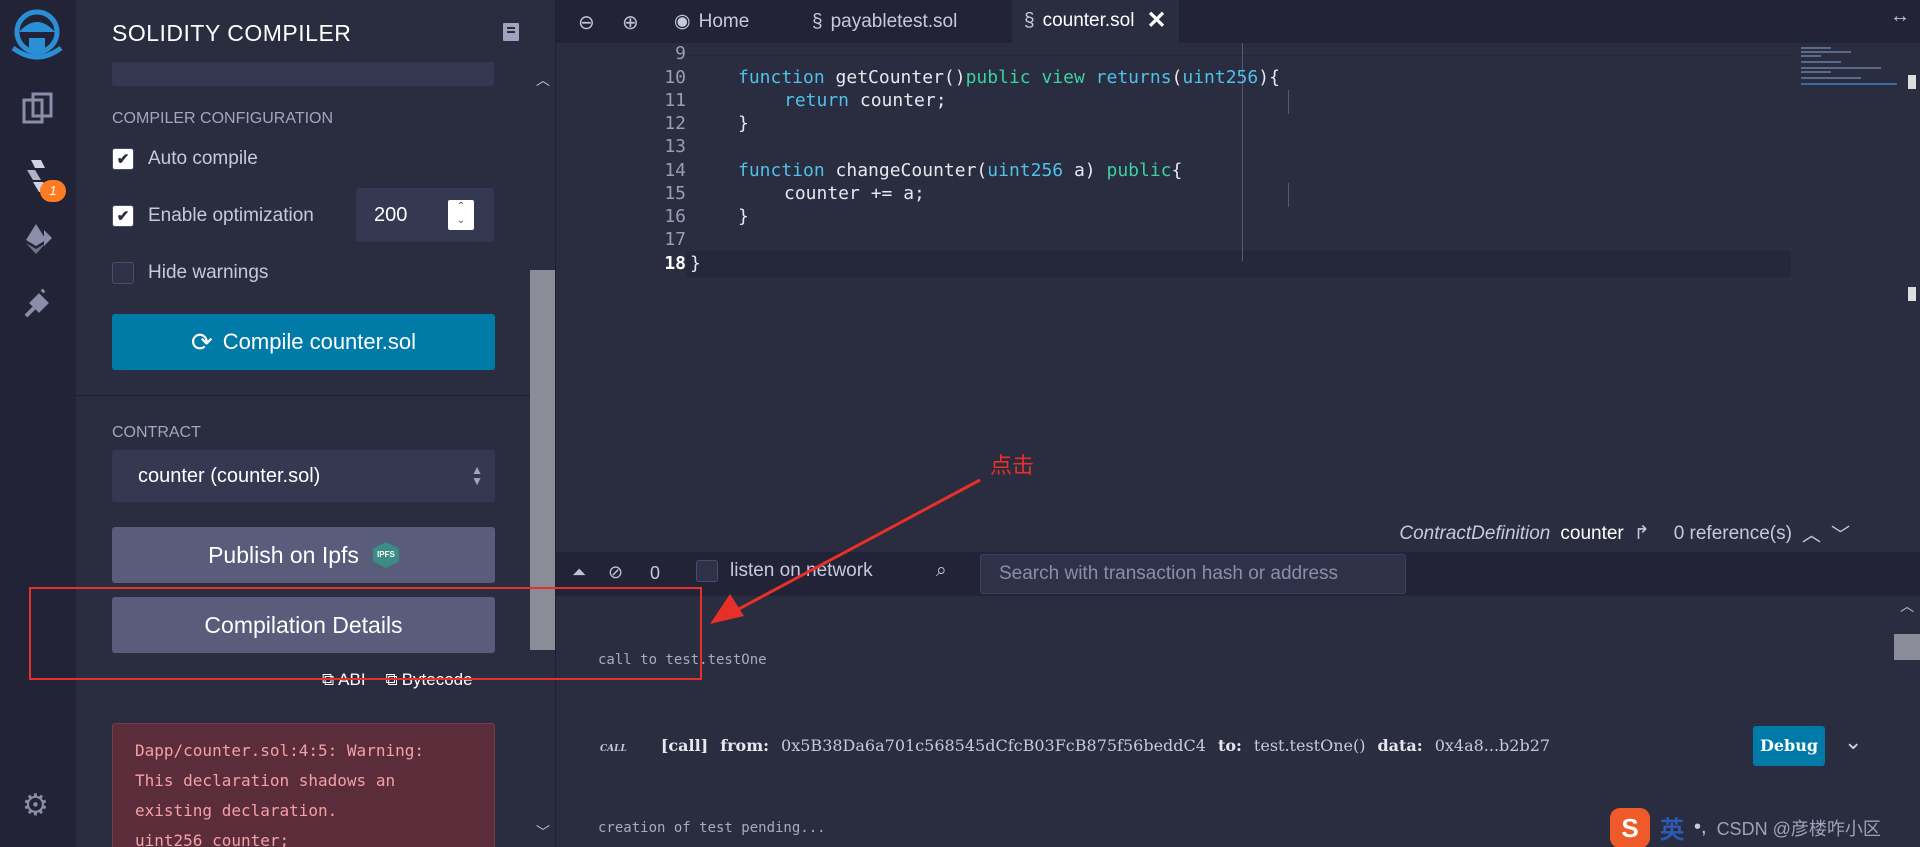  Describe the element at coordinates (817, 21) in the screenshot. I see `solidity-file-icon: §` at that location.